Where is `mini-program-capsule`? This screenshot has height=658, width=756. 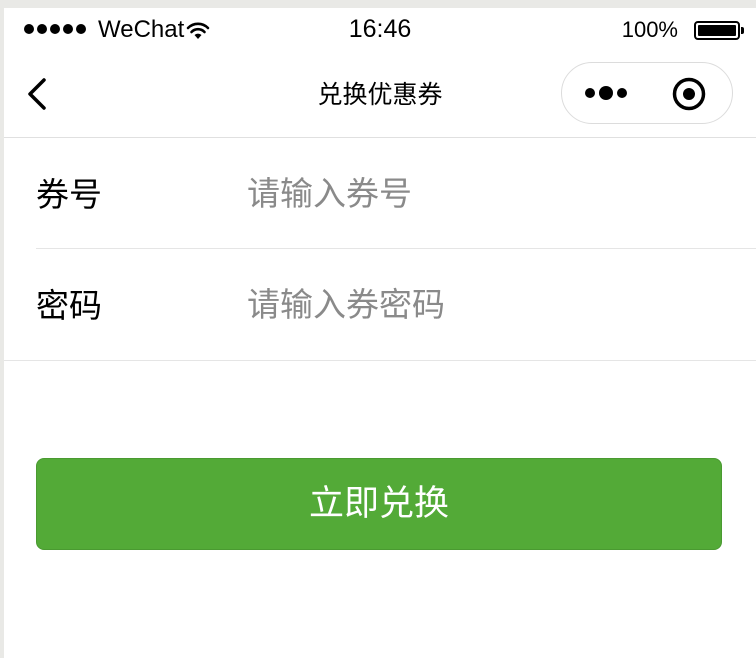
mini-program-capsule is located at coordinates (647, 93).